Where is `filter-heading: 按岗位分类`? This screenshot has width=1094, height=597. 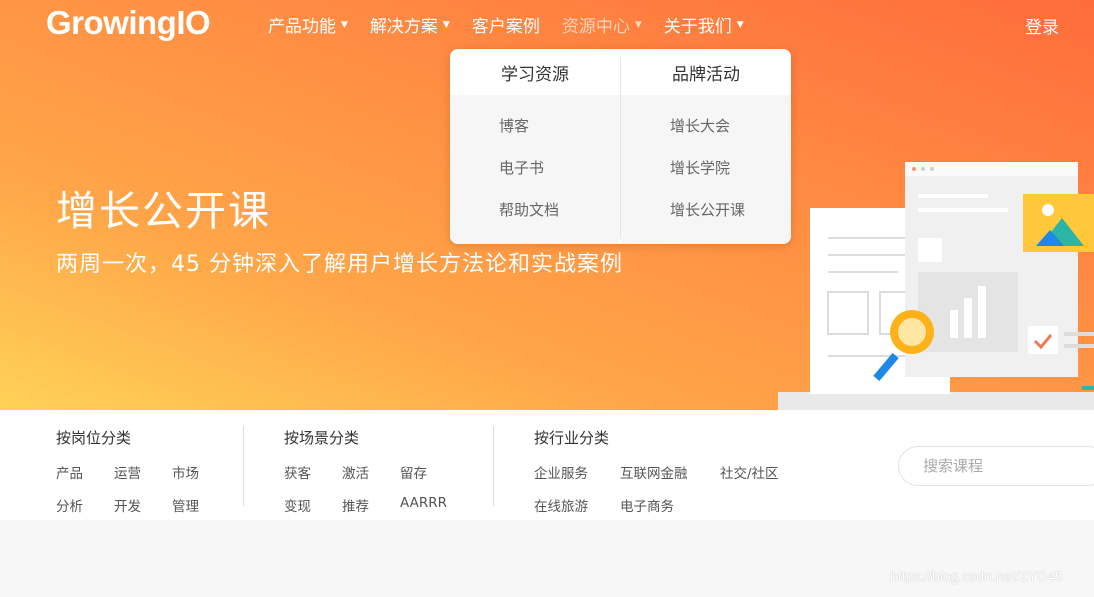
filter-heading: 按岗位分类 is located at coordinates (94, 438).